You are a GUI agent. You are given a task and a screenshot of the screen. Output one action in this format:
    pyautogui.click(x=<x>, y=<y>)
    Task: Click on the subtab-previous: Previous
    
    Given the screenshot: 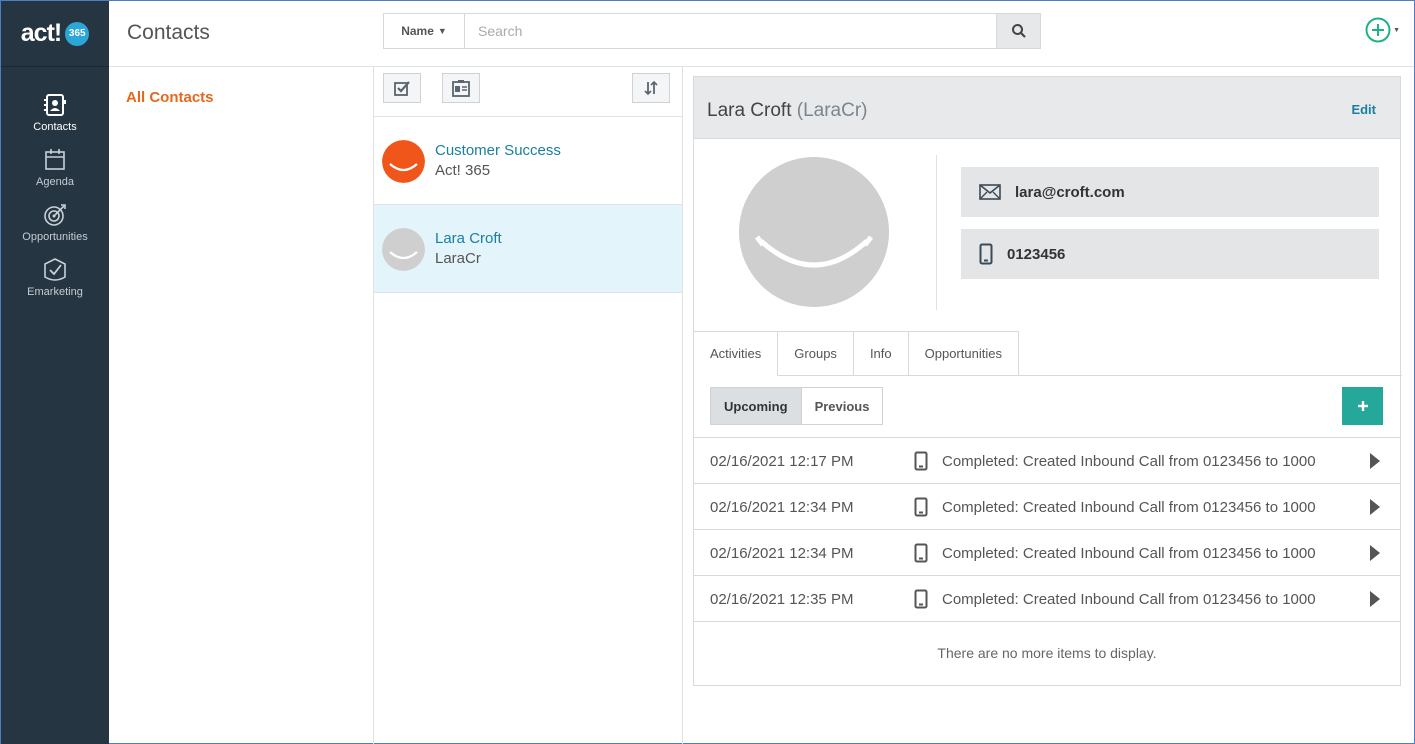 What is the action you would take?
    pyautogui.click(x=842, y=406)
    